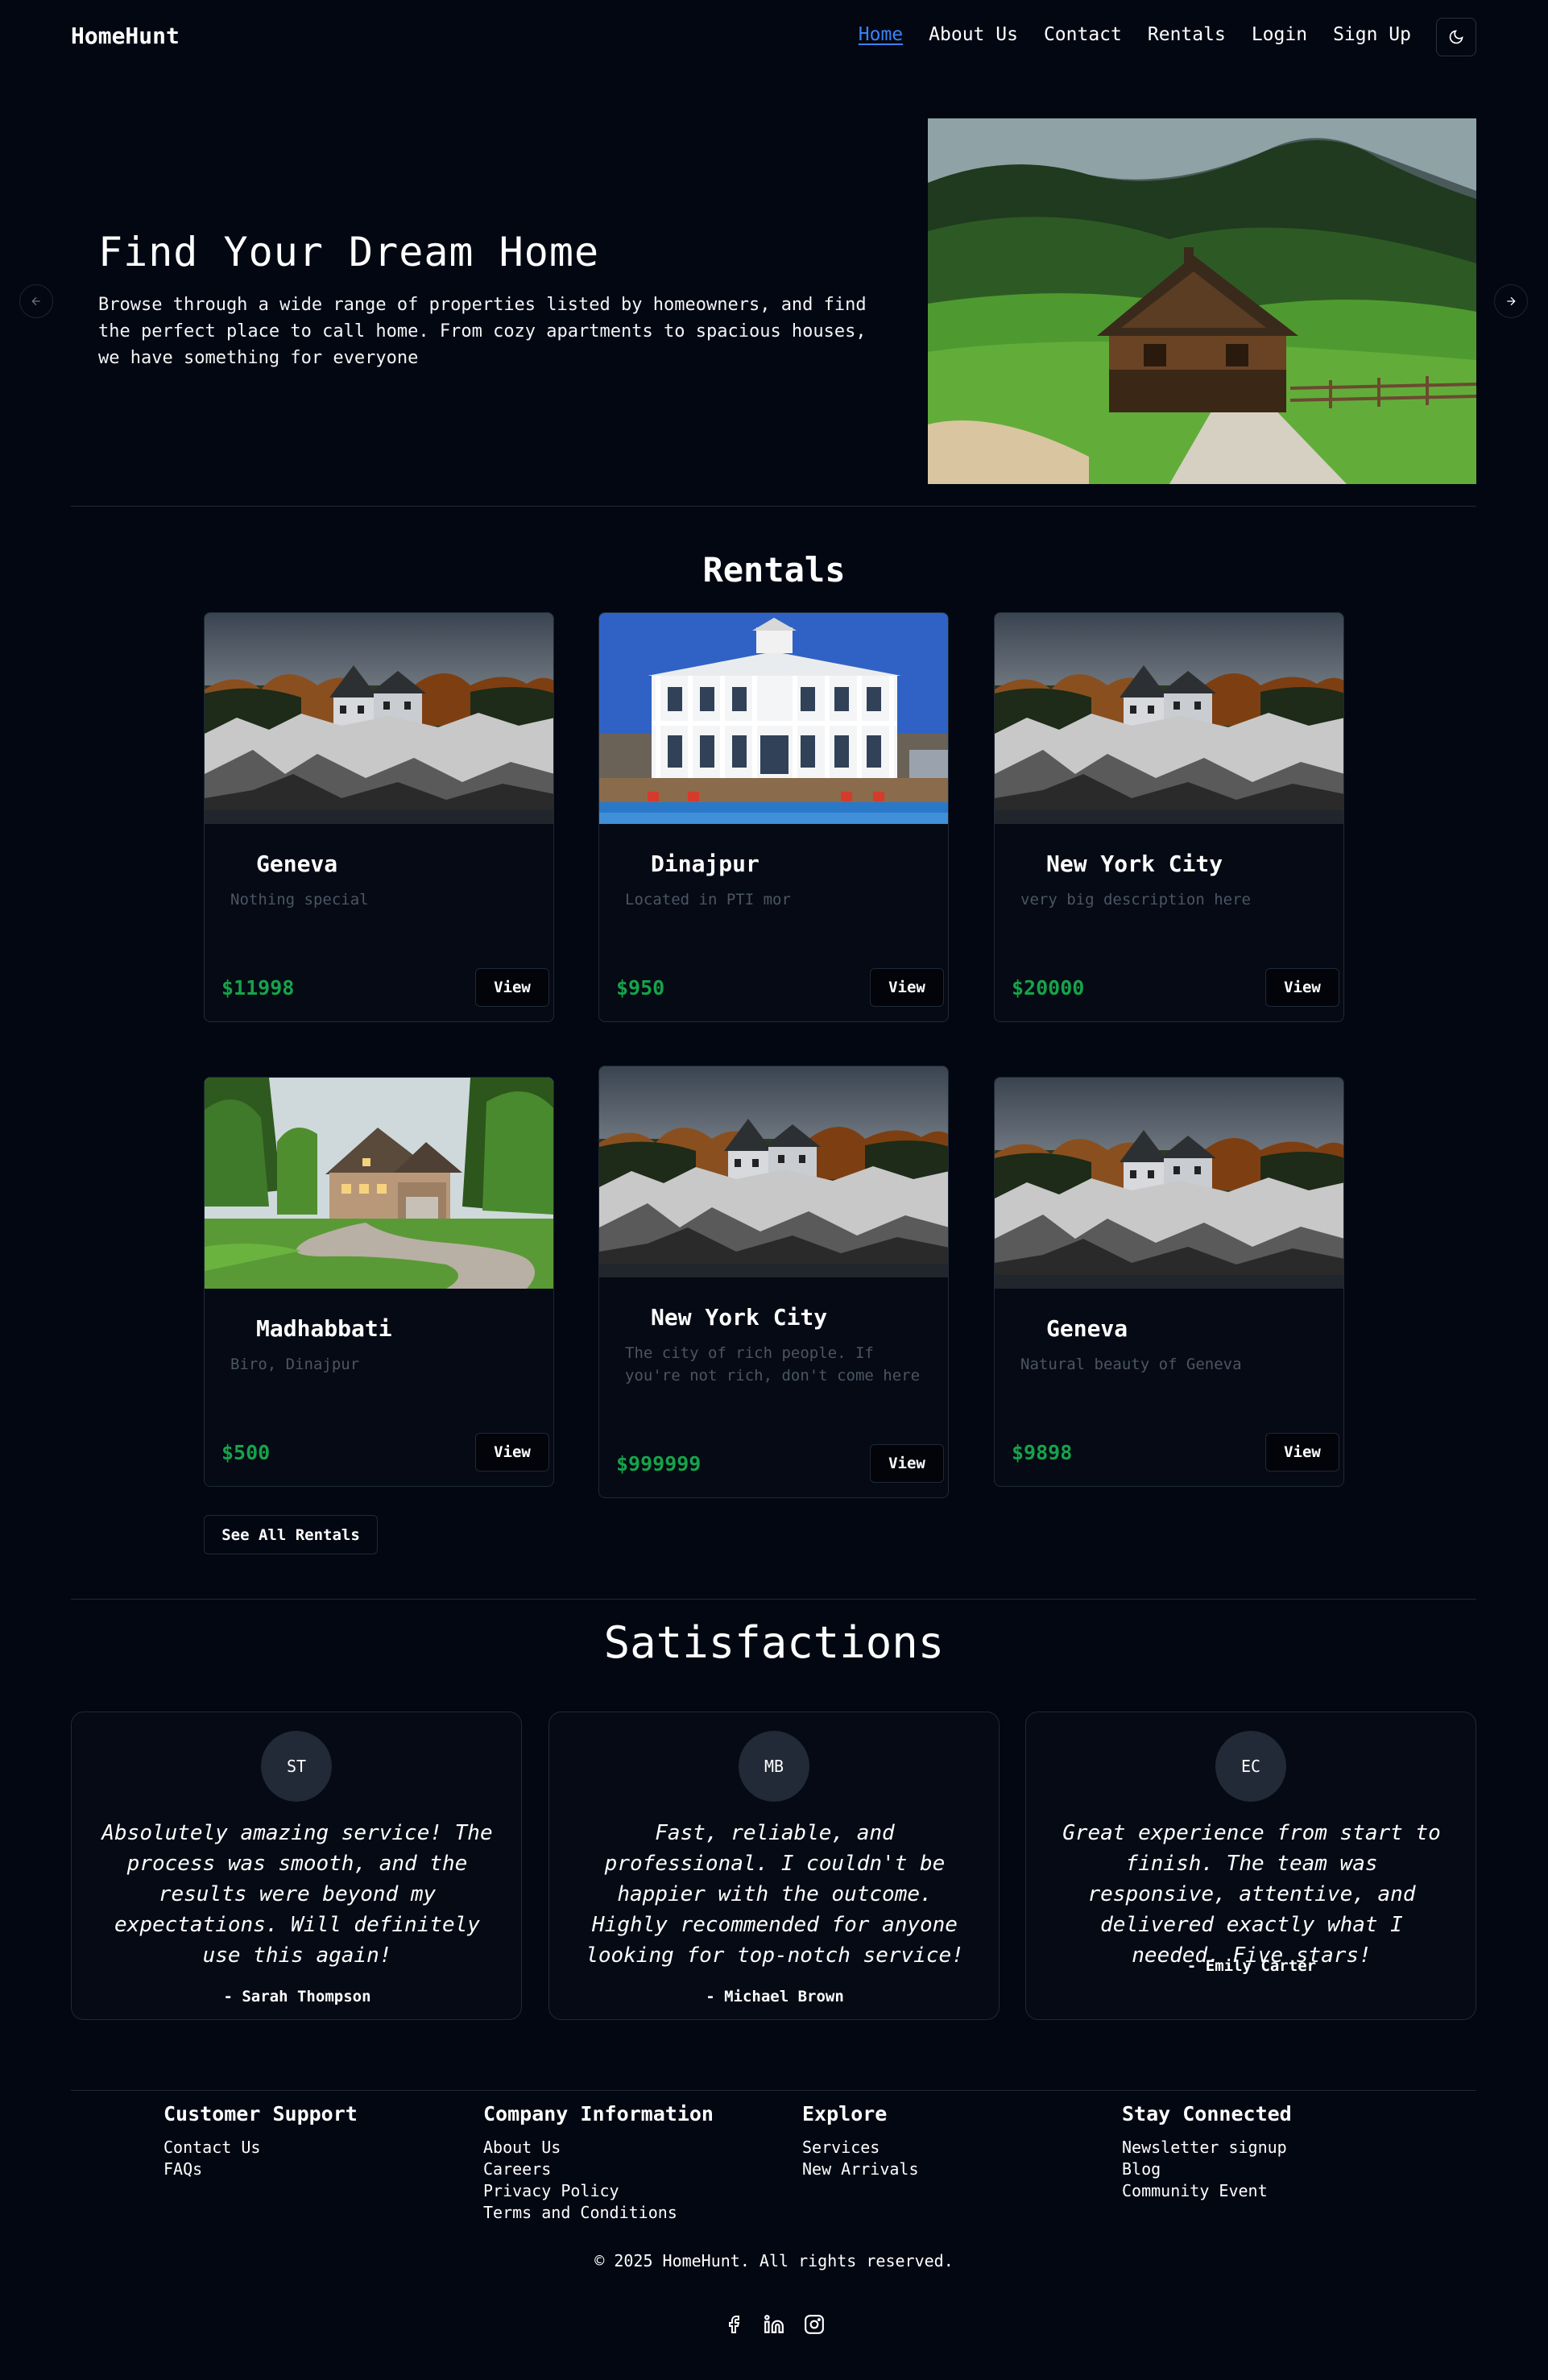  What do you see at coordinates (773, 2091) in the screenshot?
I see `footer-divider` at bounding box center [773, 2091].